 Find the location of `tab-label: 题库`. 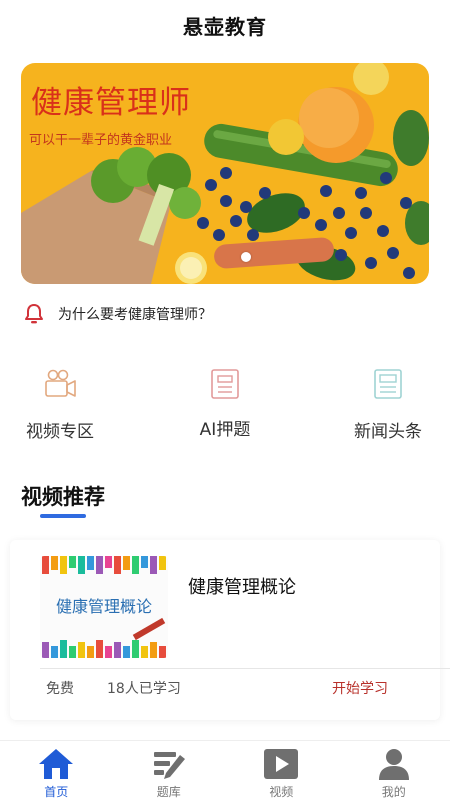

tab-label: 题库 is located at coordinates (168, 792).